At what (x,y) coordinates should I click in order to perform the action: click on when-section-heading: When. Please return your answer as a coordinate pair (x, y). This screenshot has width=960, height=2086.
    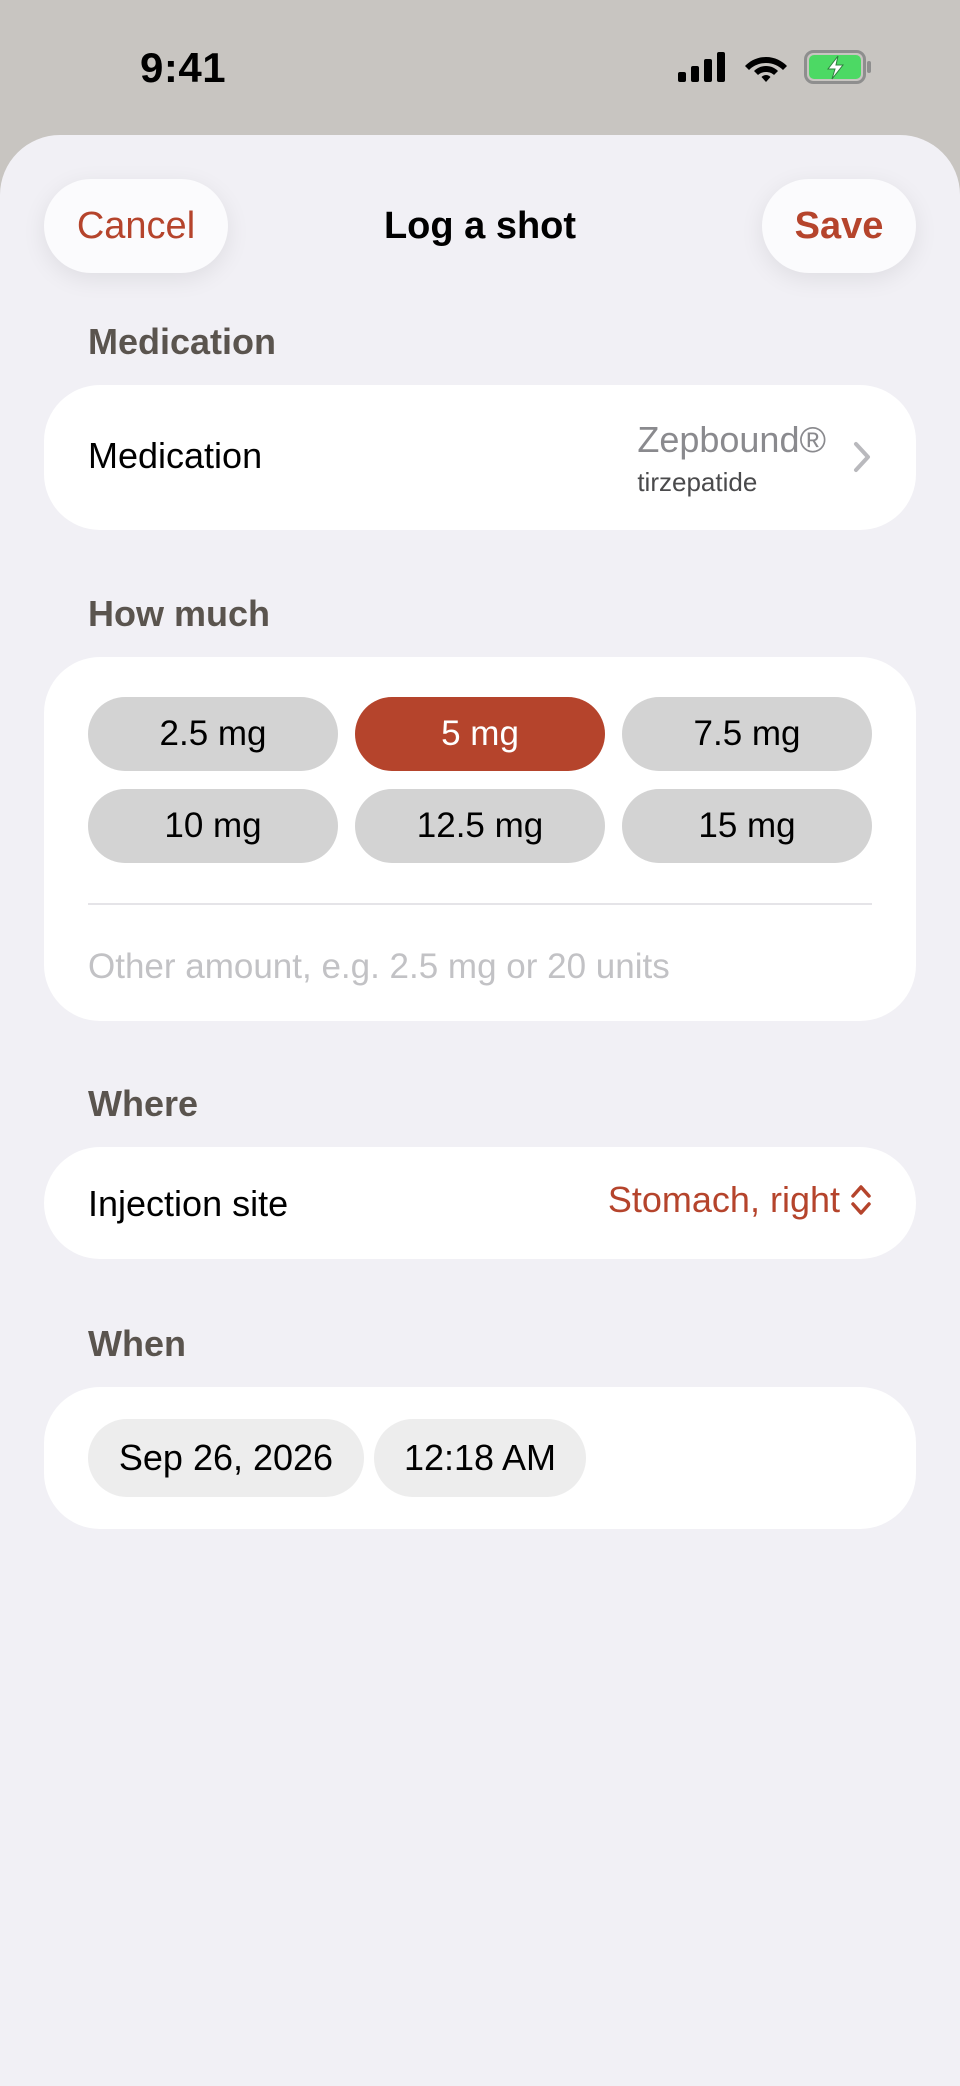
    Looking at the image, I should click on (137, 1343).